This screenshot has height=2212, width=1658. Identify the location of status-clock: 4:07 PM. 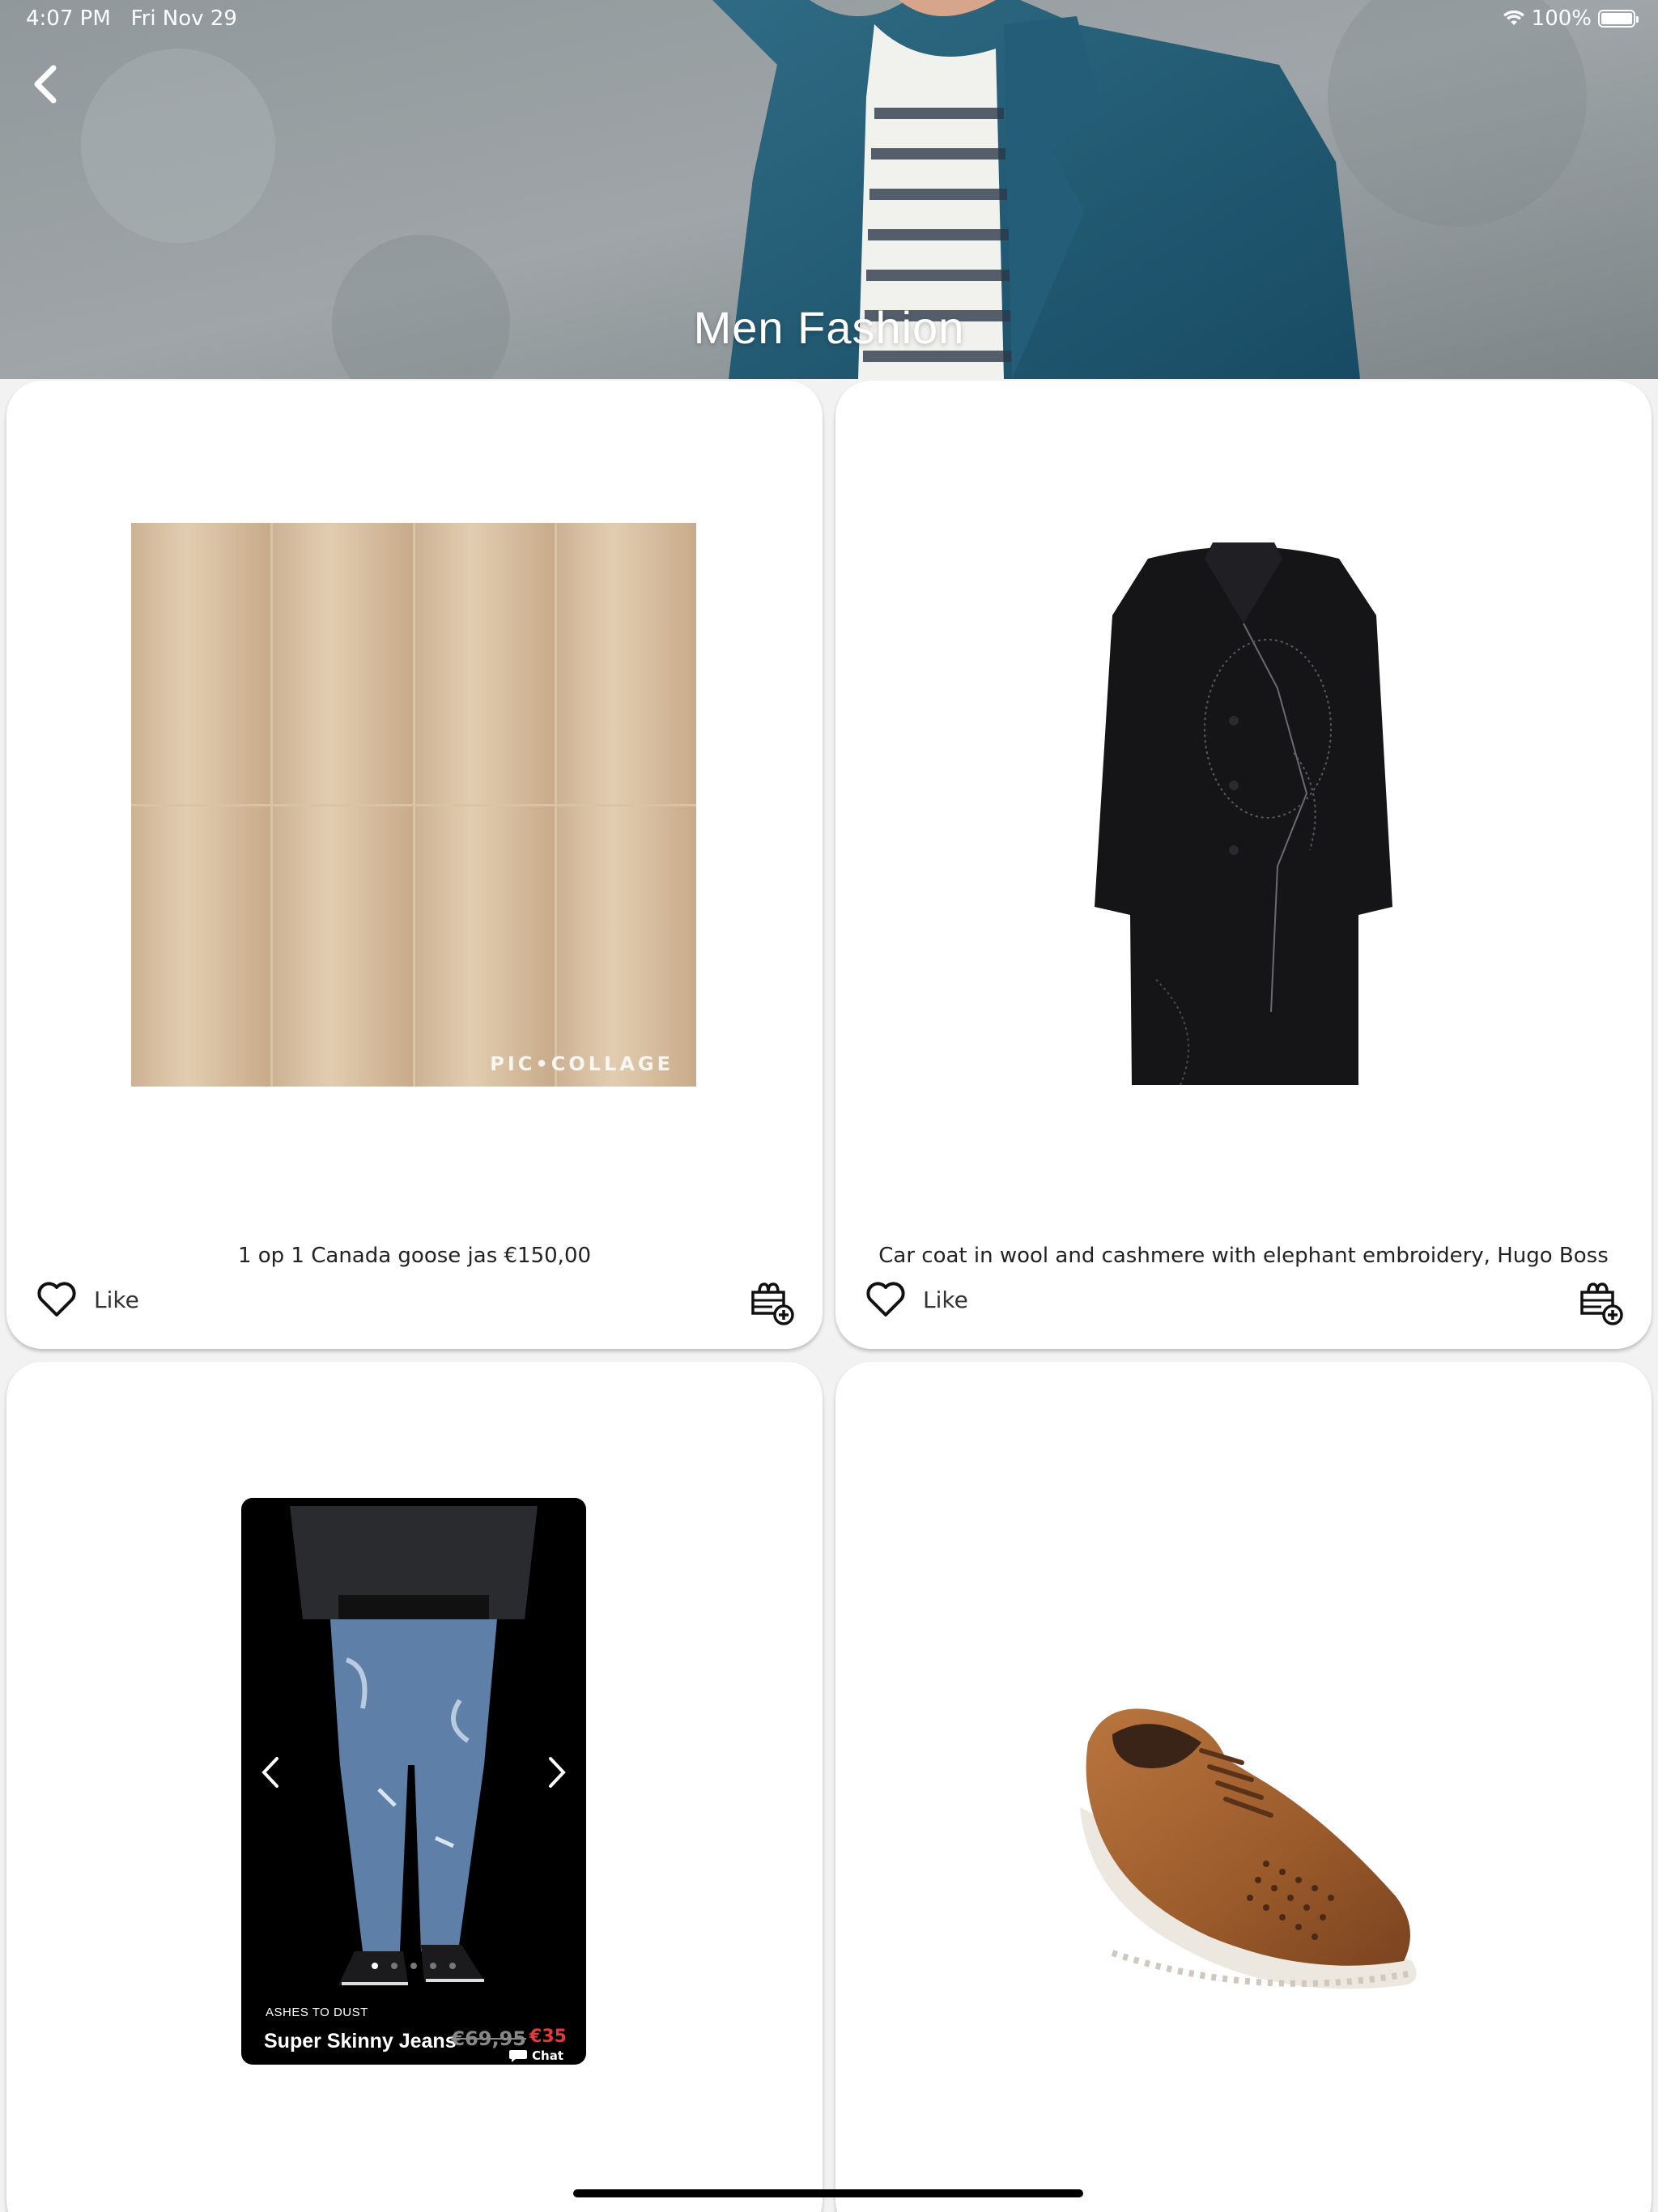
(68, 19).